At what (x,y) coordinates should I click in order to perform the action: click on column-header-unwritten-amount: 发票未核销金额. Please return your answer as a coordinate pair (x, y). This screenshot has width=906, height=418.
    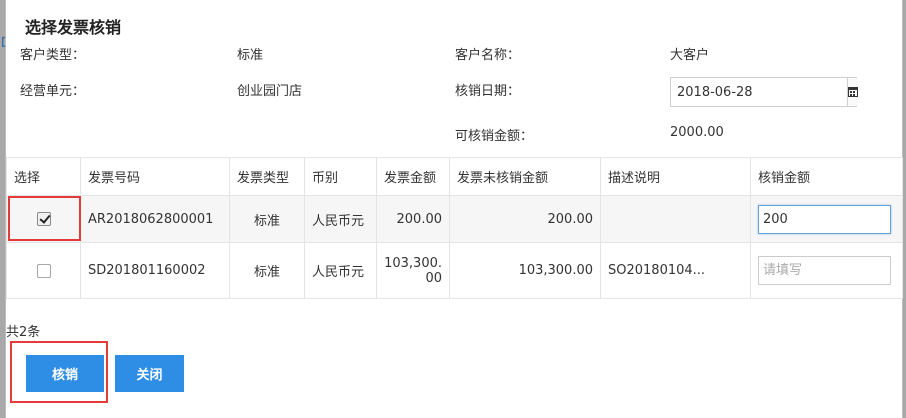
    Looking at the image, I should click on (525, 176).